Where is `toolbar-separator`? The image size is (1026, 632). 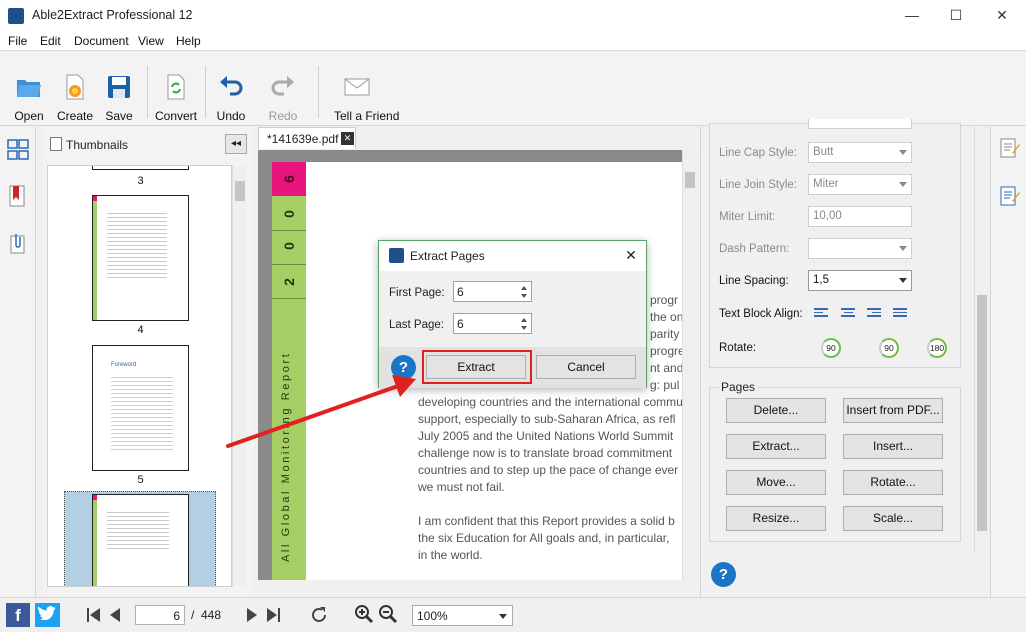 toolbar-separator is located at coordinates (147, 92).